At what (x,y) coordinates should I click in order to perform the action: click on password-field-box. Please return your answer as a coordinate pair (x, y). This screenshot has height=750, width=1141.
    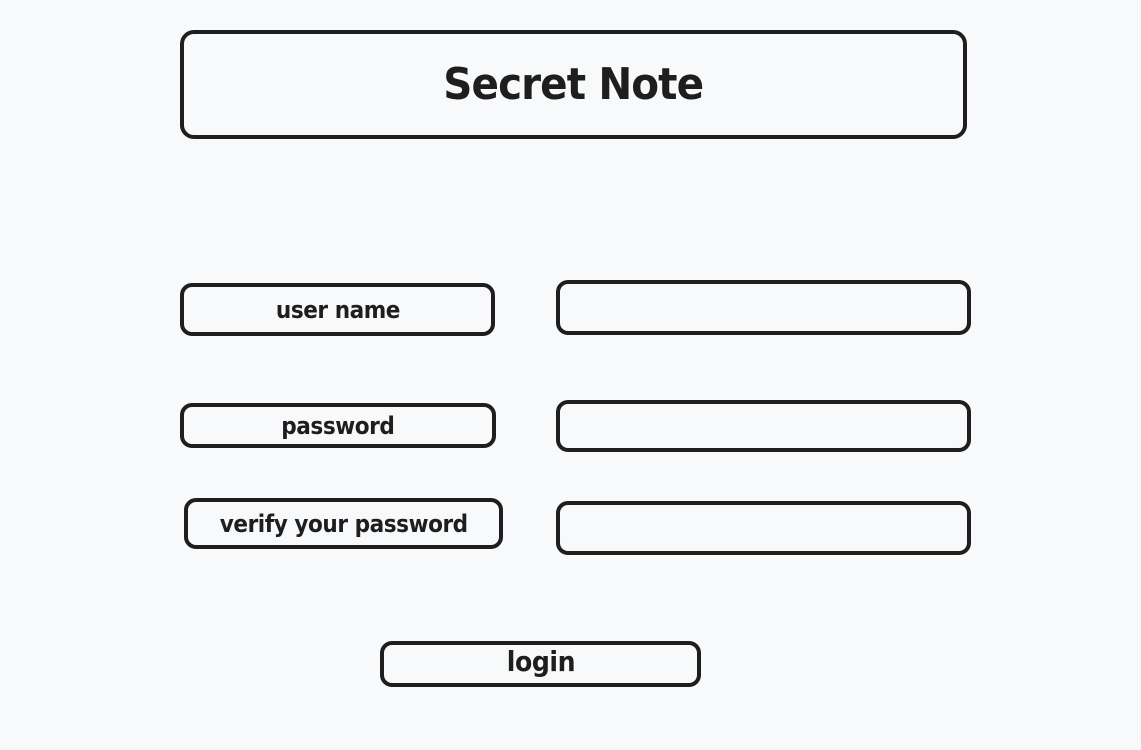
    Looking at the image, I should click on (763, 426).